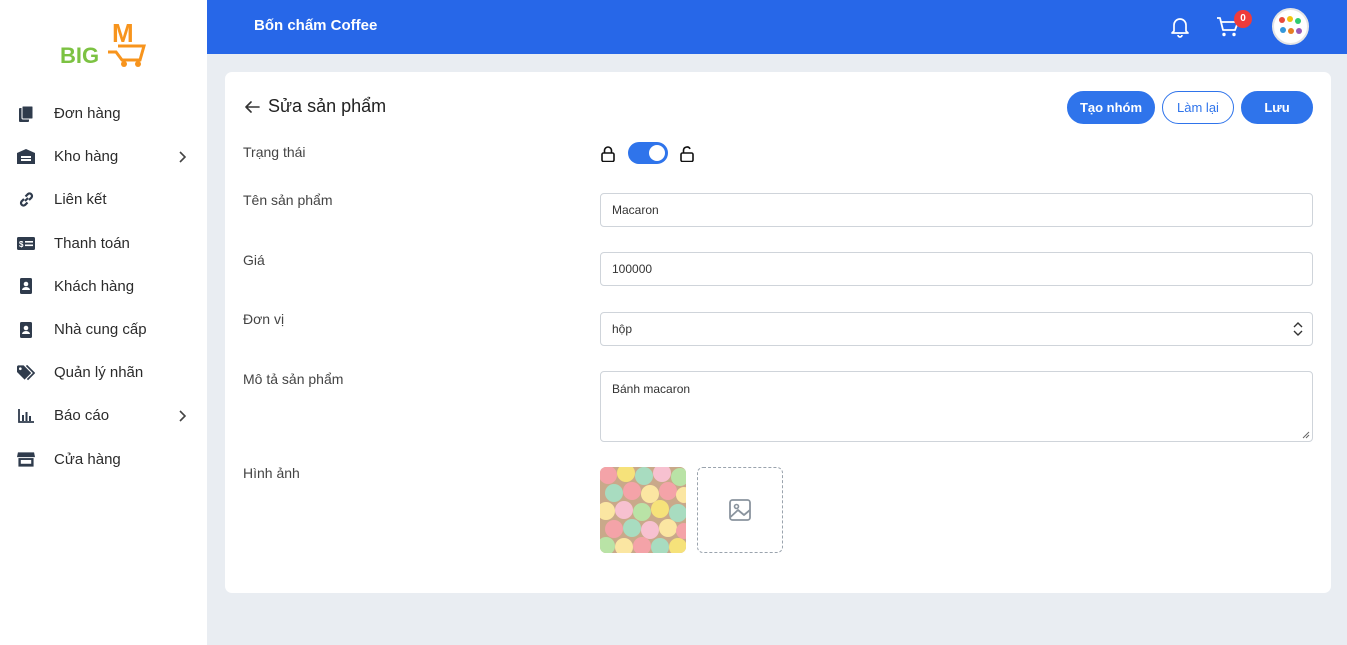  What do you see at coordinates (1180, 27) in the screenshot?
I see `bell-icon` at bounding box center [1180, 27].